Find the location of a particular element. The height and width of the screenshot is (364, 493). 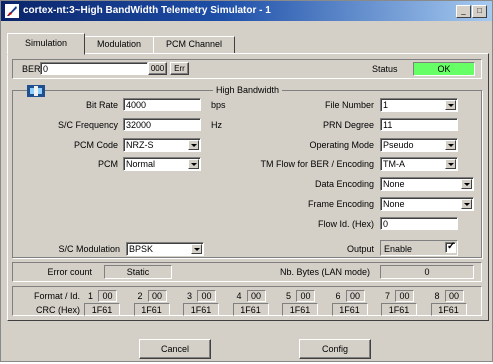

crc-hex-label: CRC (Hex) is located at coordinates (58, 310).